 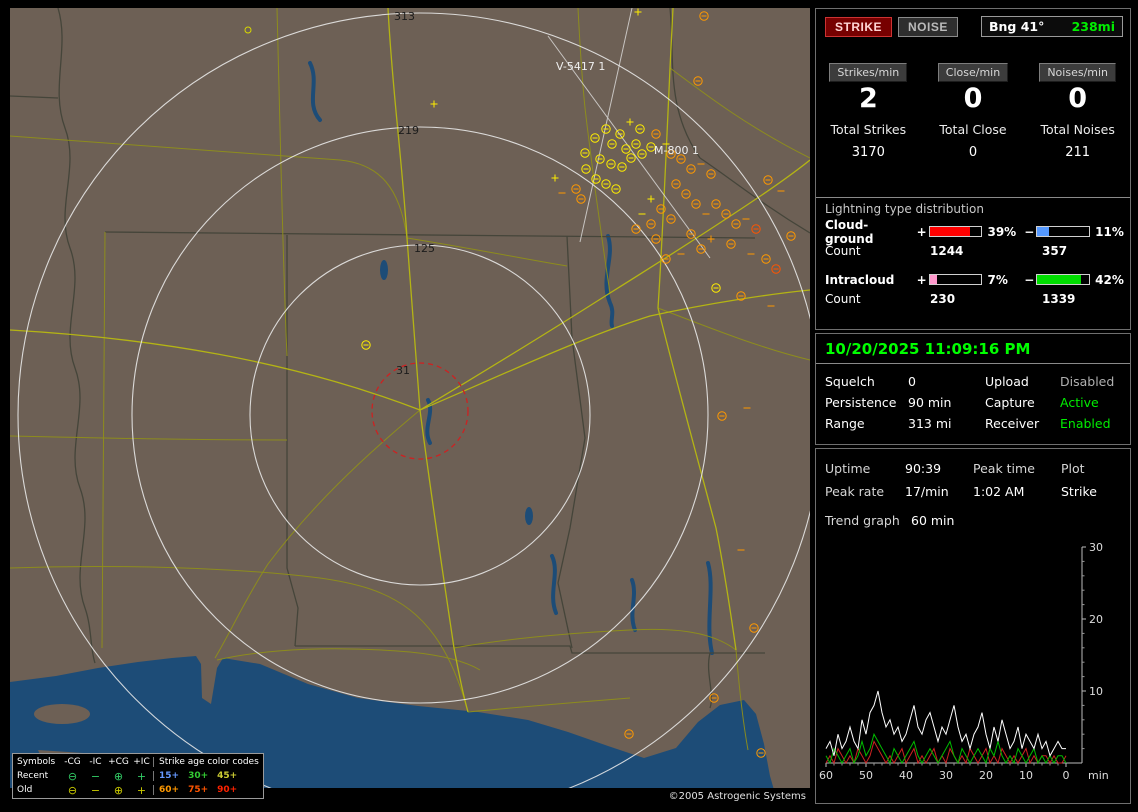 I want to click on trend-graph-header: Trend graph 60 min, so click(x=889, y=520).